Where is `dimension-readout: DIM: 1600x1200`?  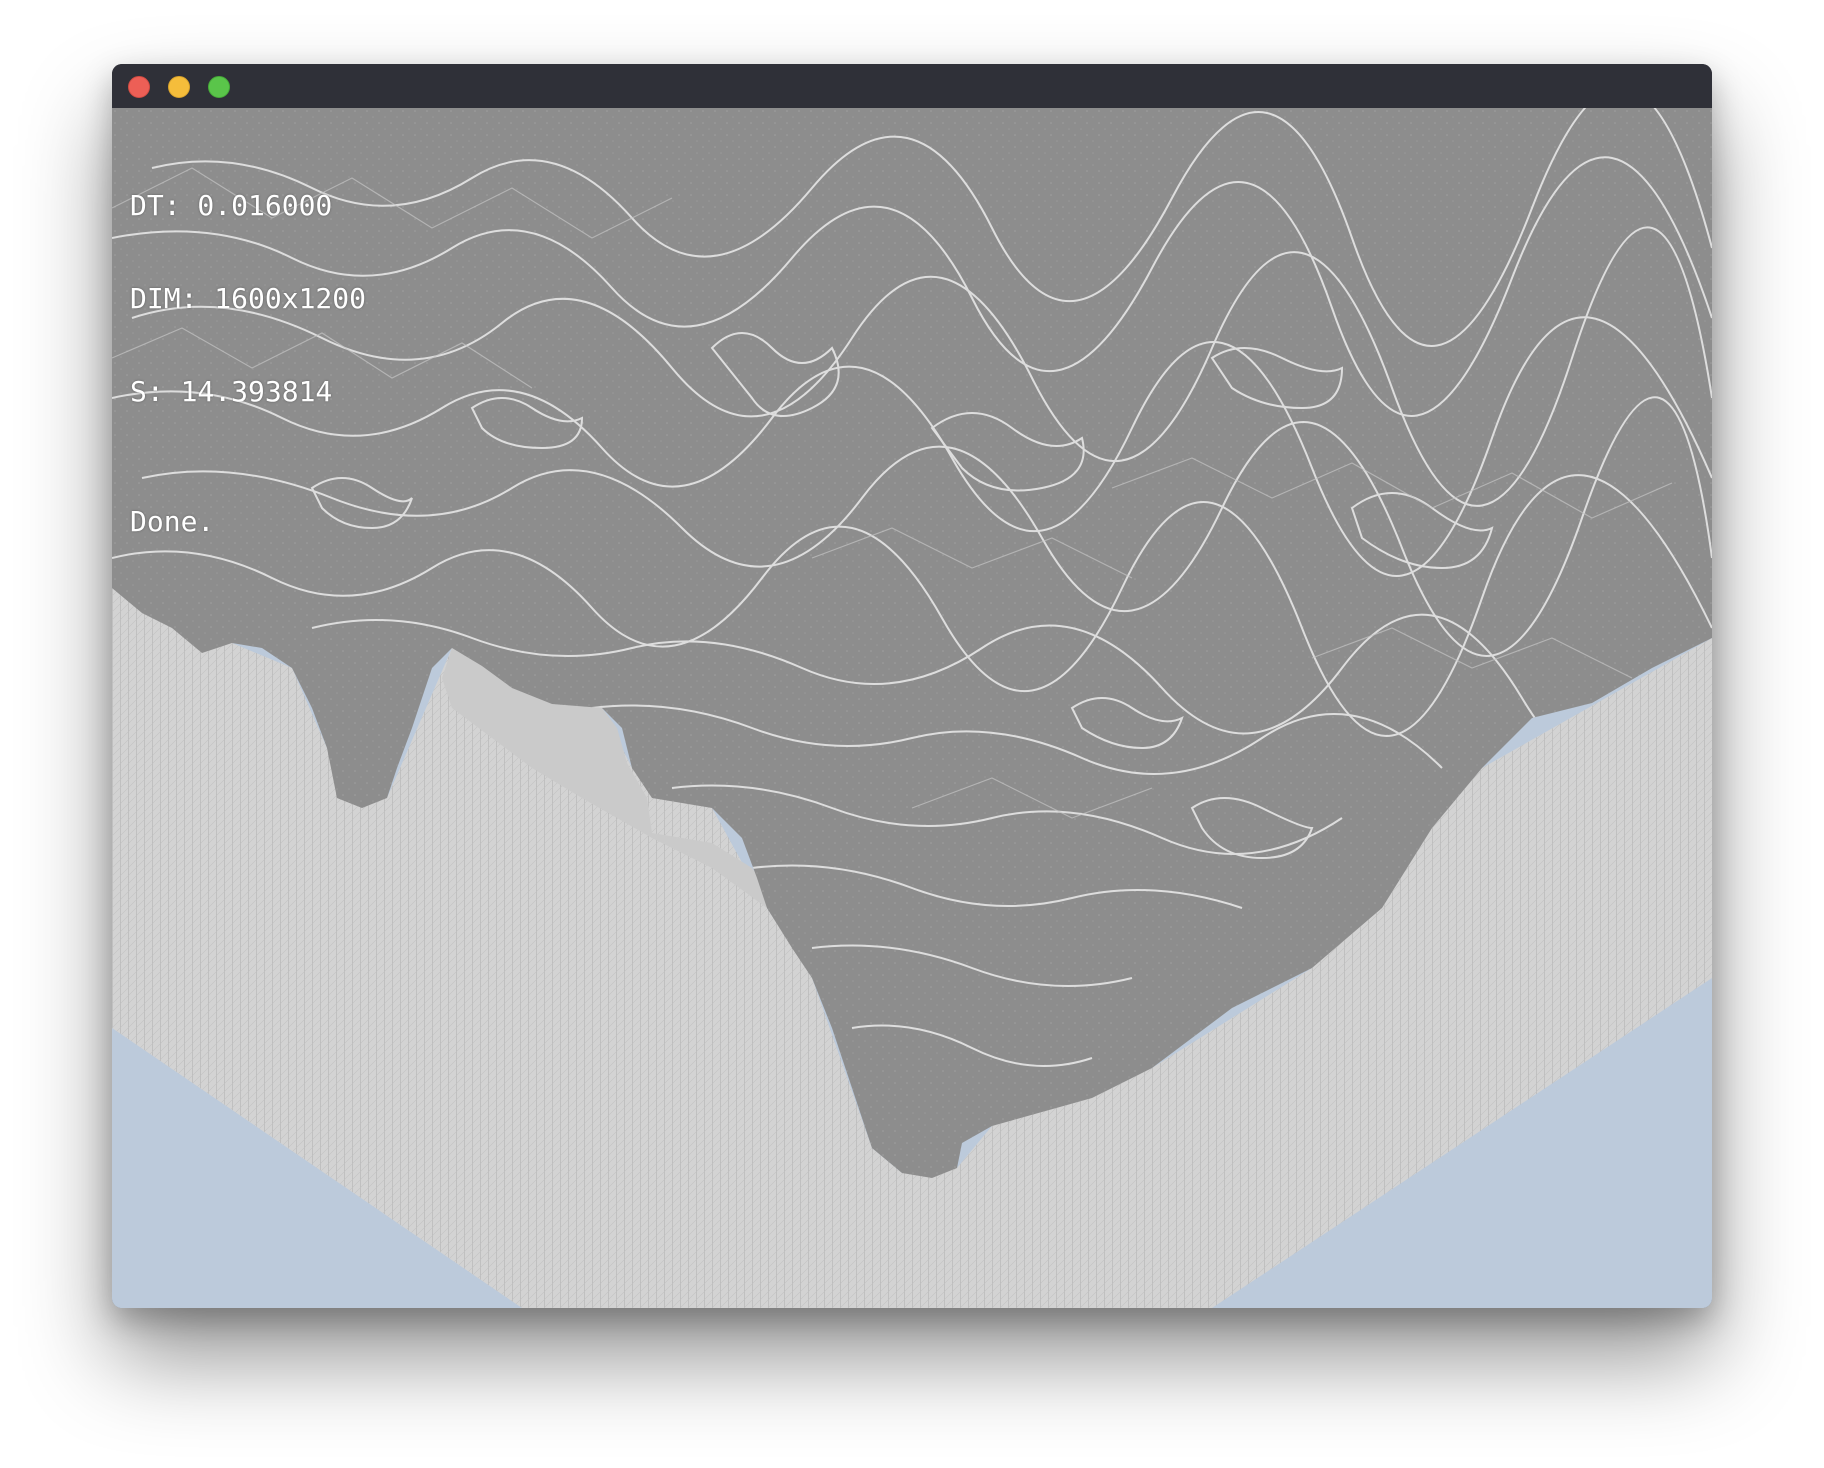
dimension-readout: DIM: 1600x1200 is located at coordinates (248, 298).